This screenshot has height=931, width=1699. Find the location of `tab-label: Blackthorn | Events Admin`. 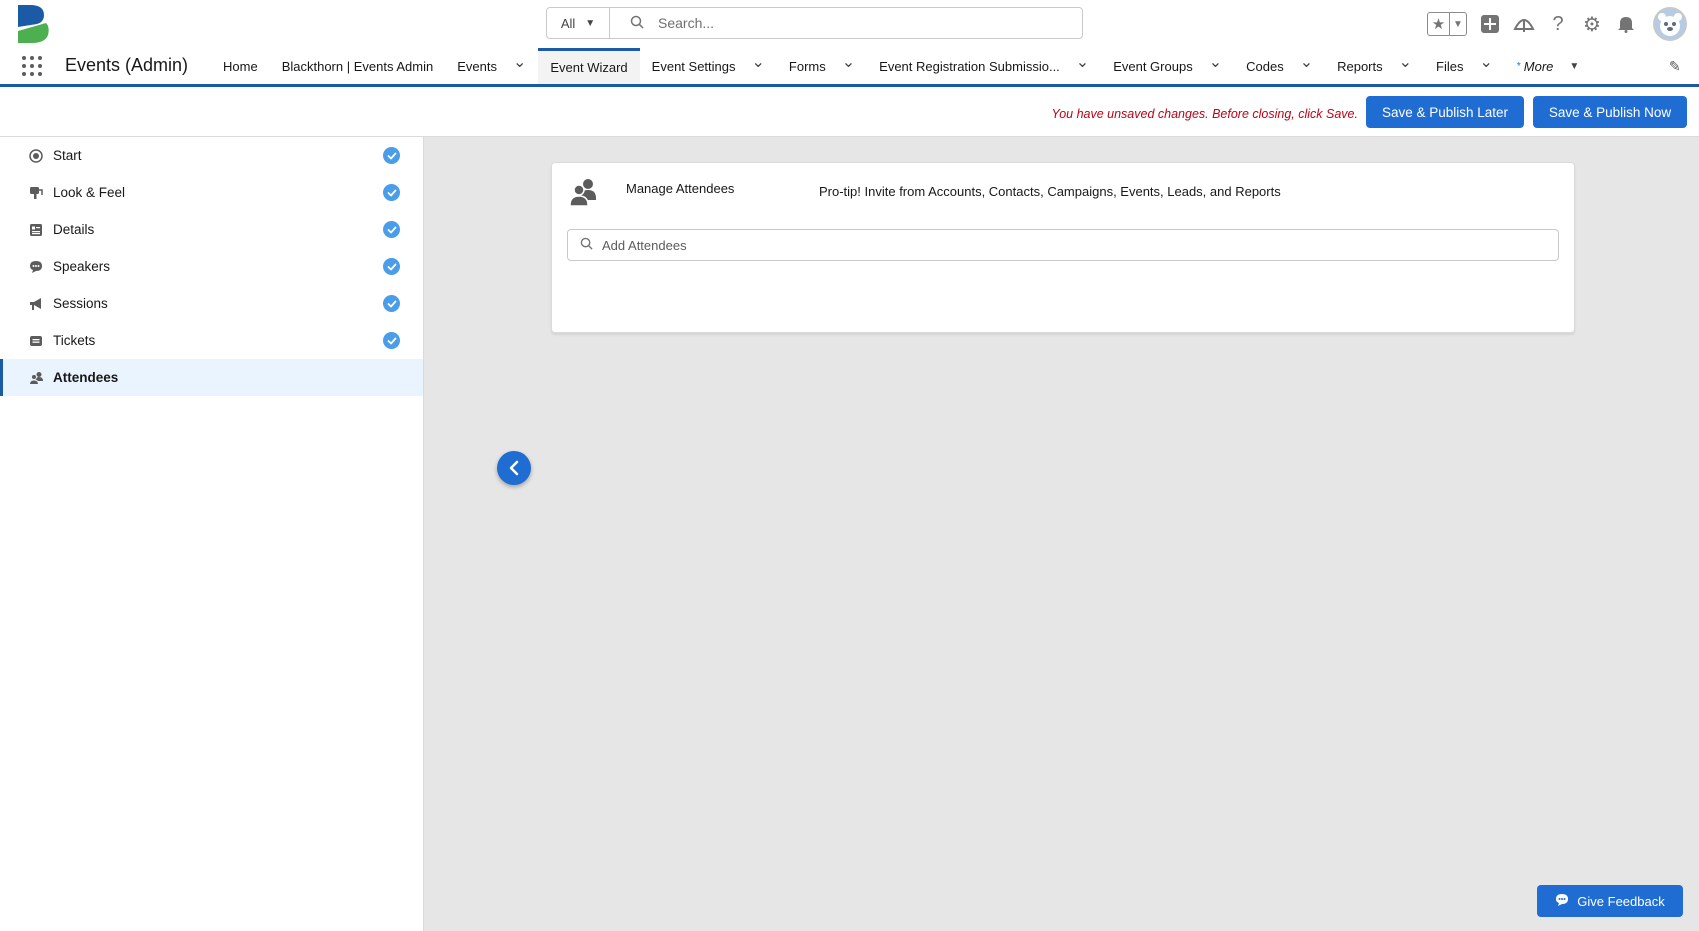

tab-label: Blackthorn | Events Admin is located at coordinates (357, 66).